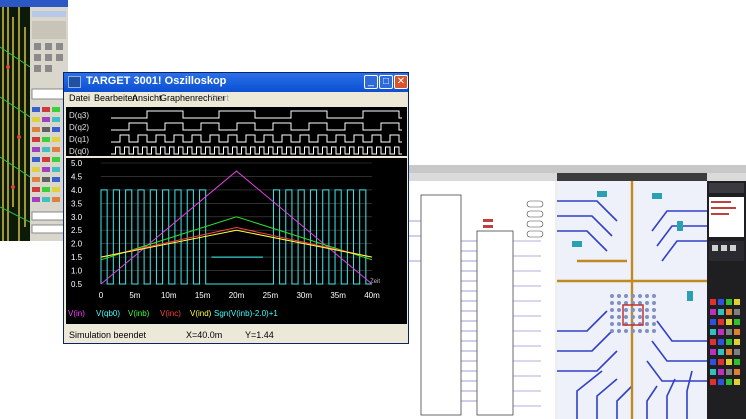 The width and height of the screenshot is (746, 419). What do you see at coordinates (237, 295) in the screenshot?
I see `x-tick-label: 20m` at bounding box center [237, 295].